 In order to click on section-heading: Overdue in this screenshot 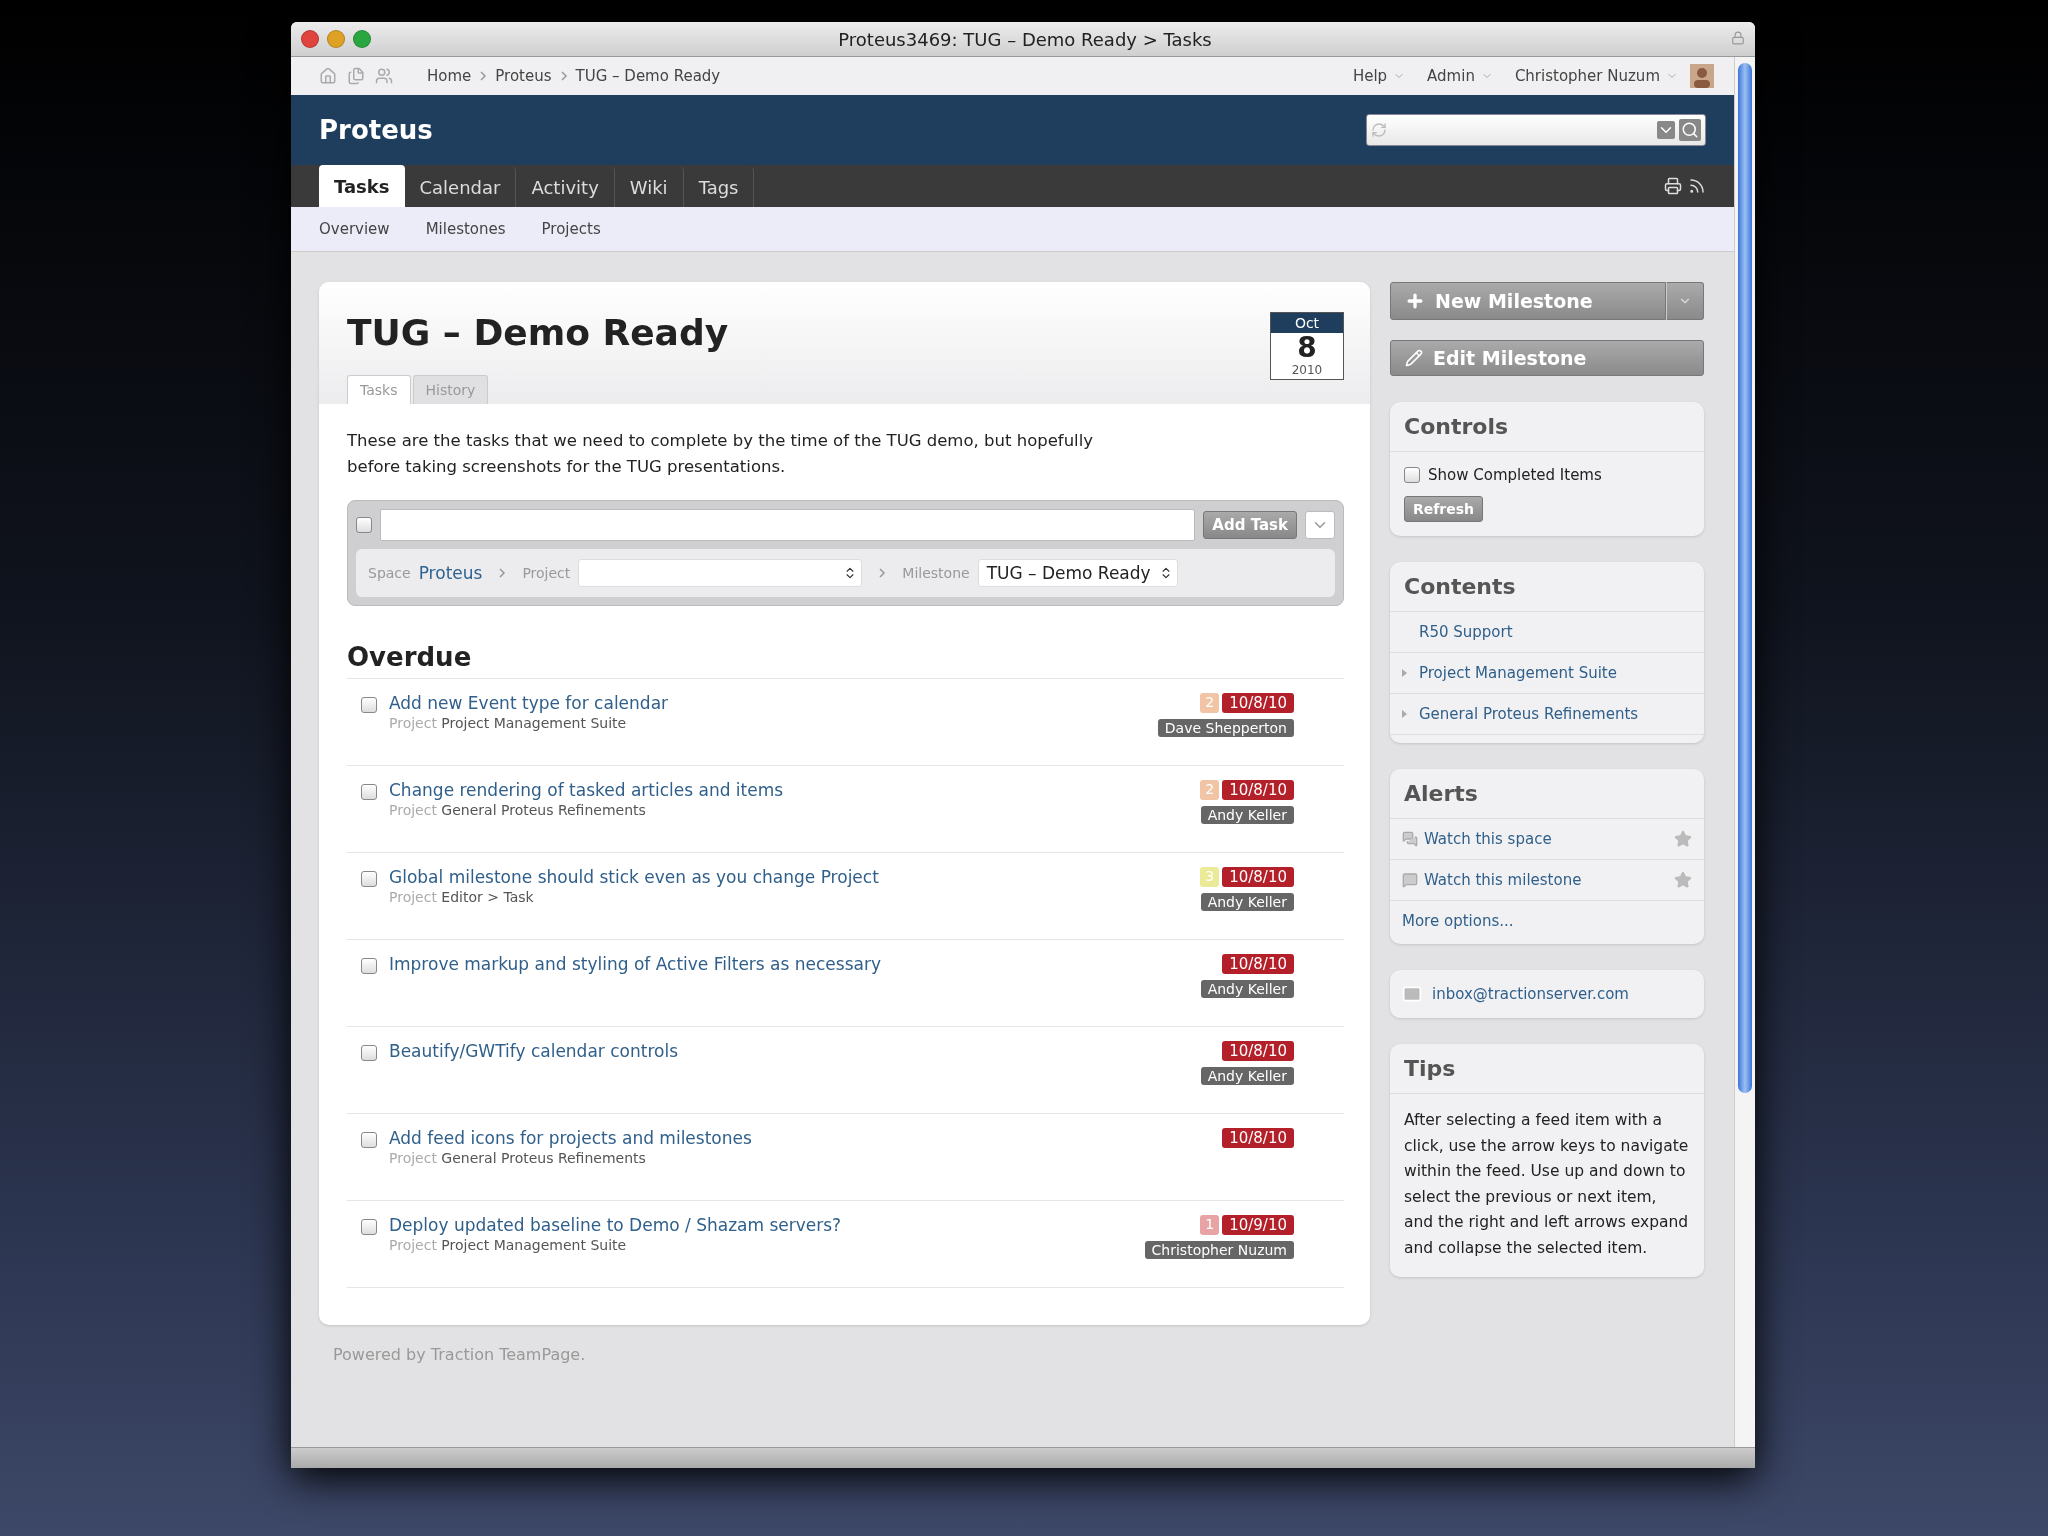, I will do `click(845, 660)`.